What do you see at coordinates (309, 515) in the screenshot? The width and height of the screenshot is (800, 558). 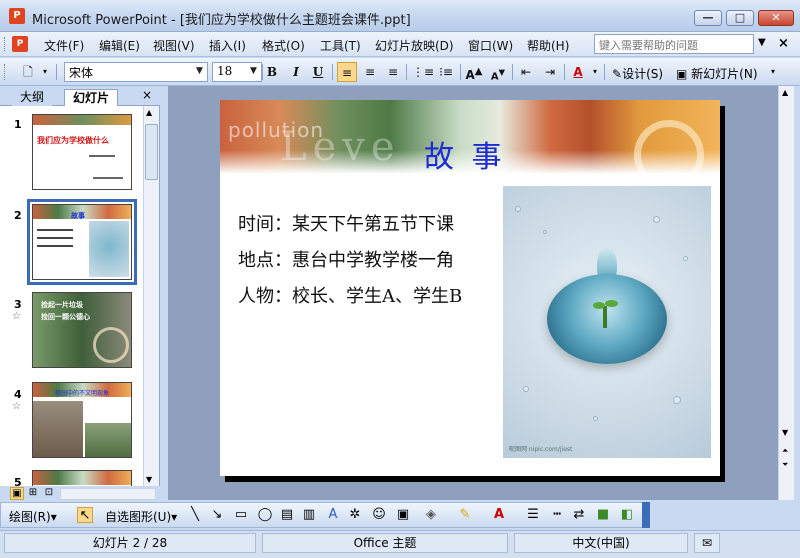 I see `vertical-textbox-icon: ▥` at bounding box center [309, 515].